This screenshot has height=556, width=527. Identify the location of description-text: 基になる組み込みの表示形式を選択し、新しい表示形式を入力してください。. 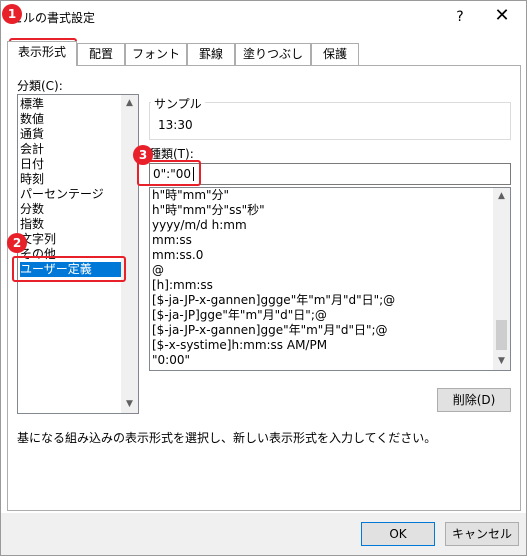
(227, 438).